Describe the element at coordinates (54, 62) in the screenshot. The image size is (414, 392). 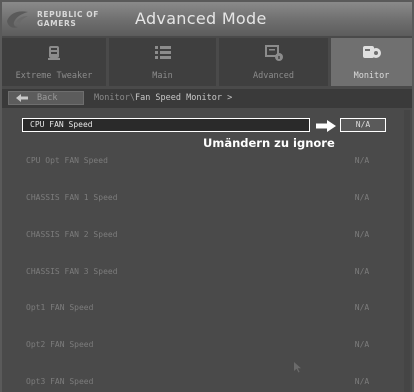
I see `tab-extreme-tweaker: Extreme Tweaker` at that location.